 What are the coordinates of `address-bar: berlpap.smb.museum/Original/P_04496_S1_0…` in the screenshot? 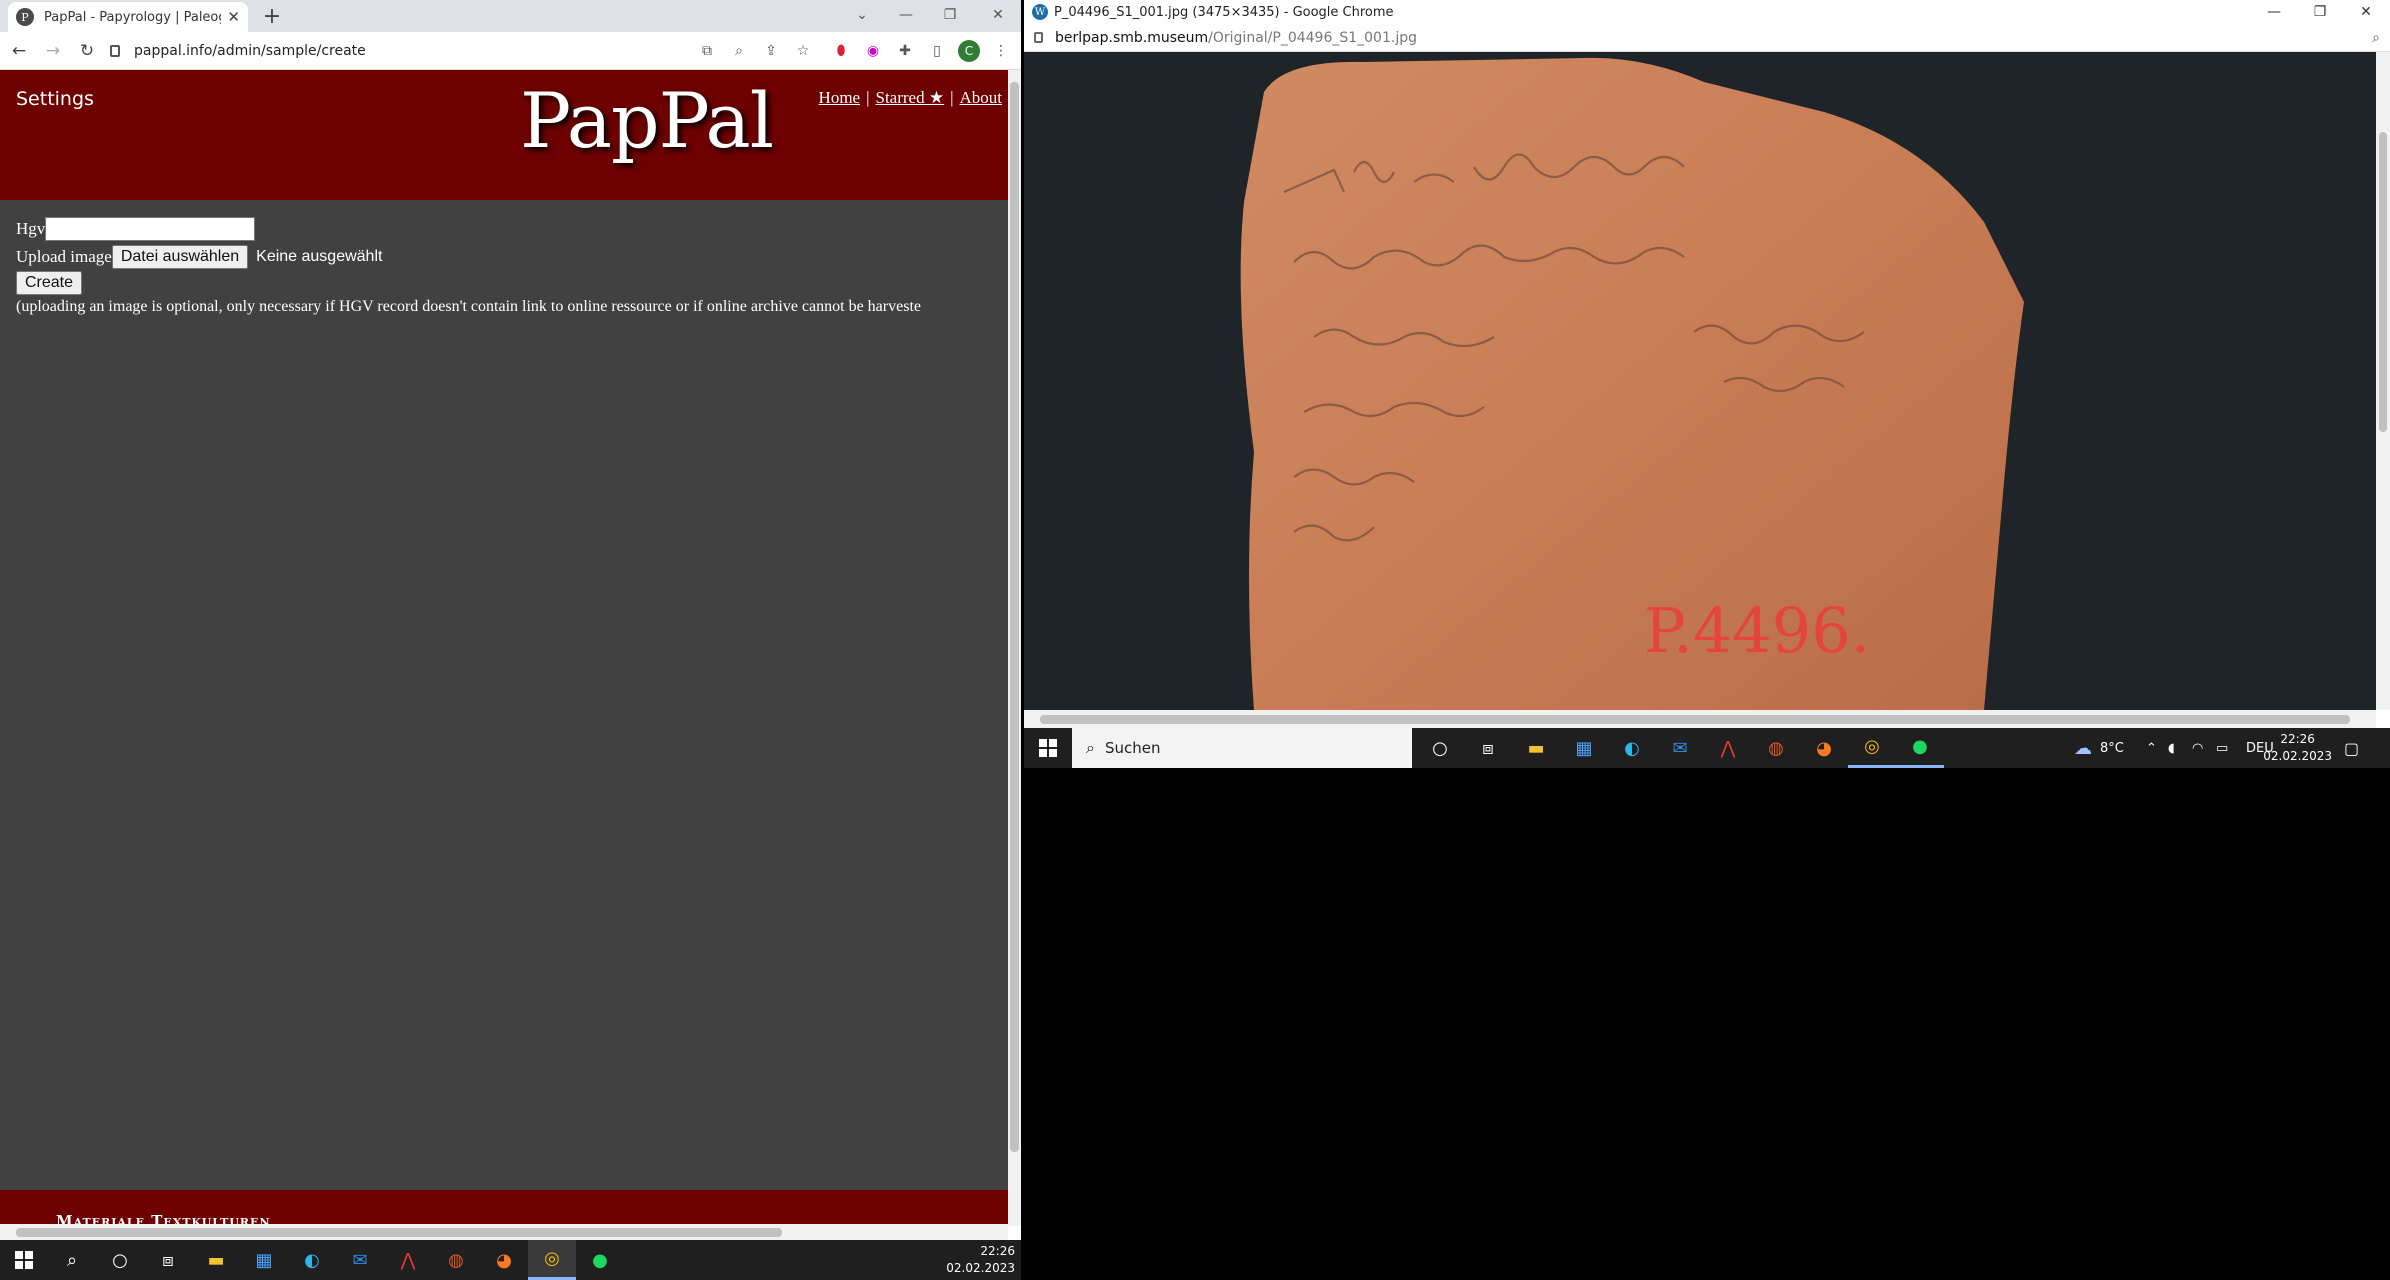 It's located at (1707, 38).